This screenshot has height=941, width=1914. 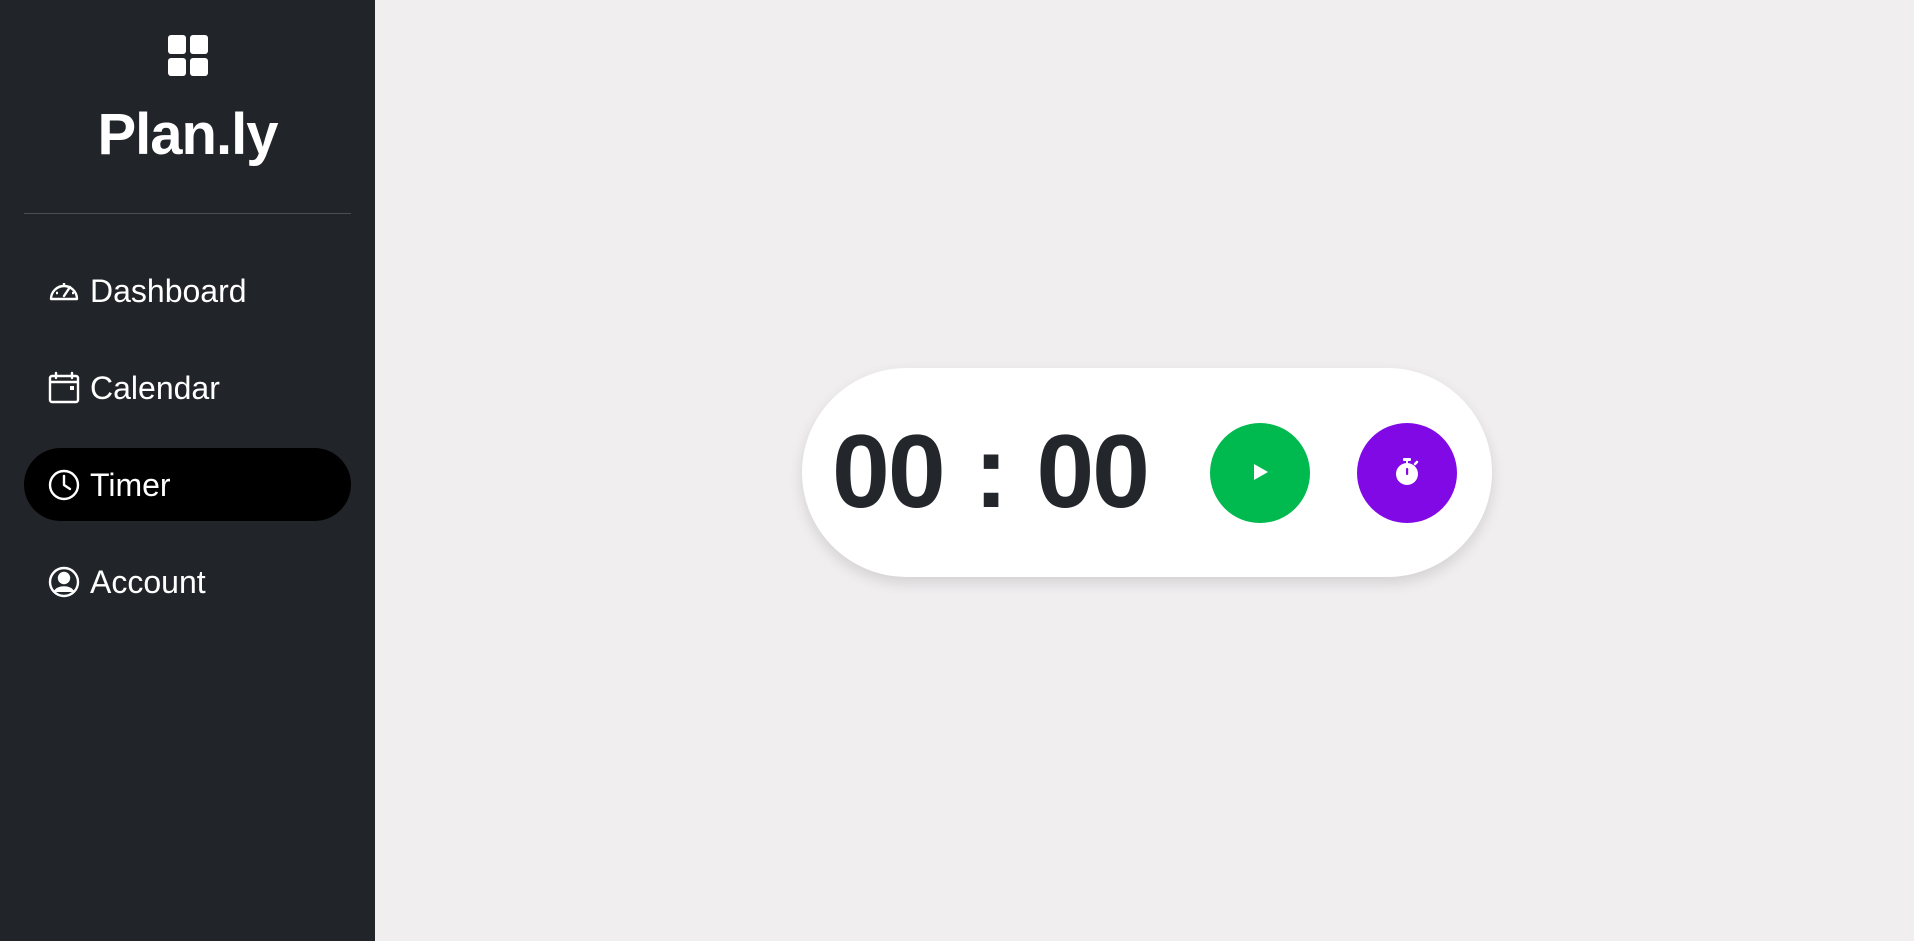 What do you see at coordinates (188, 134) in the screenshot?
I see `brand-name: Plan.ly` at bounding box center [188, 134].